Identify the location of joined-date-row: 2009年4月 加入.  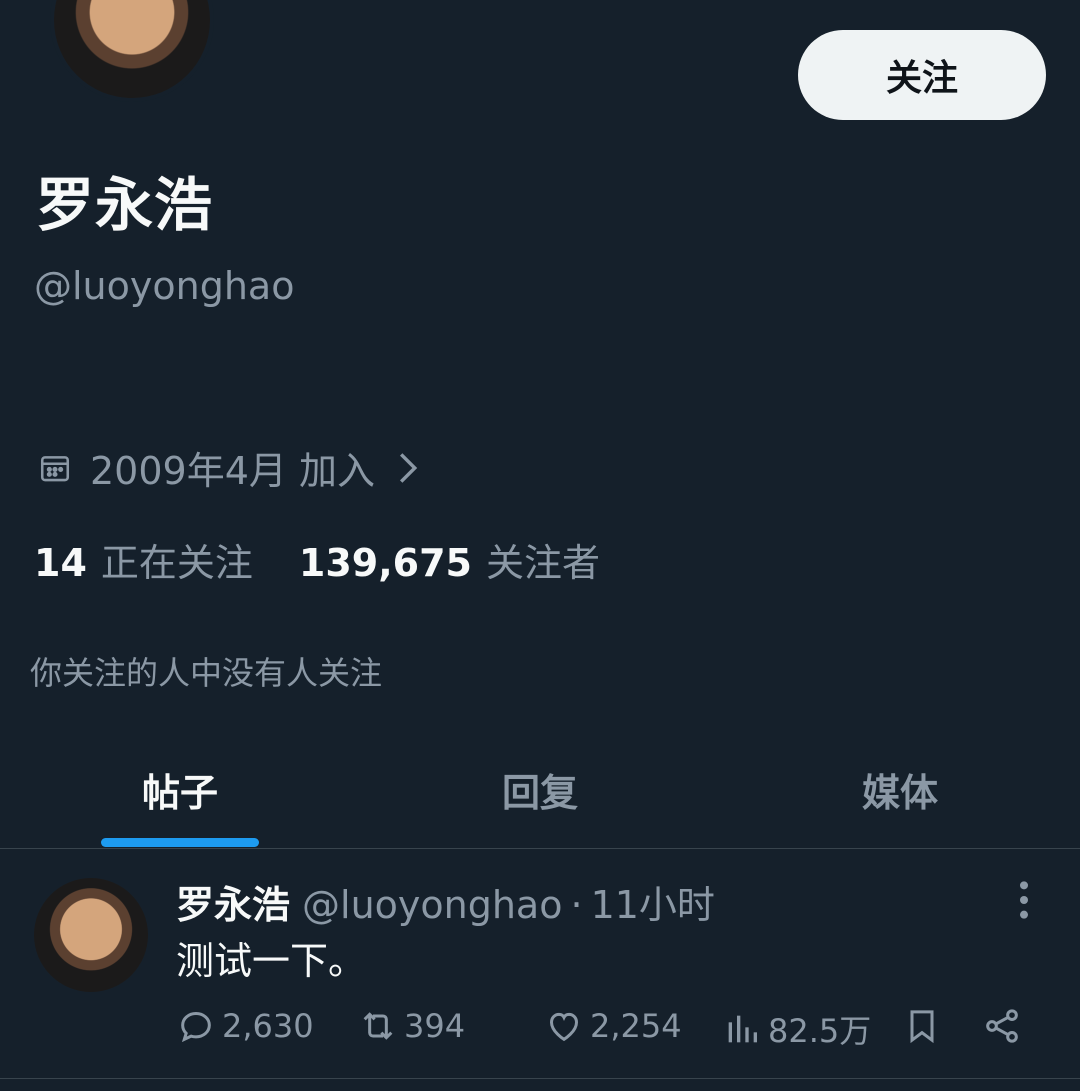
(228, 467).